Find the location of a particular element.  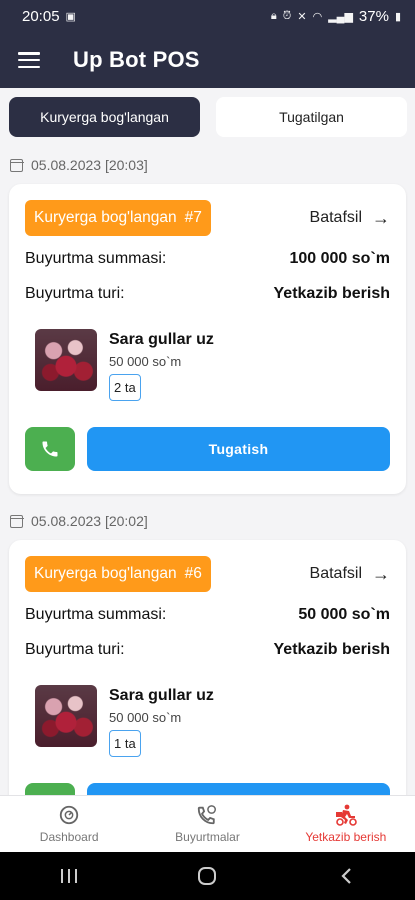

call-button is located at coordinates (50, 449).